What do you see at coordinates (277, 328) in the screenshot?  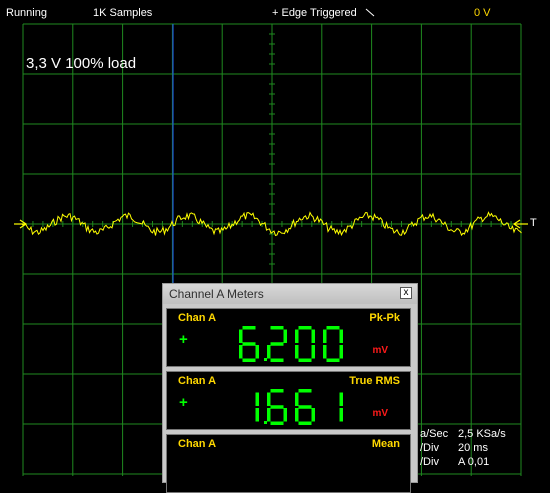 I see `segment-2-a` at bounding box center [277, 328].